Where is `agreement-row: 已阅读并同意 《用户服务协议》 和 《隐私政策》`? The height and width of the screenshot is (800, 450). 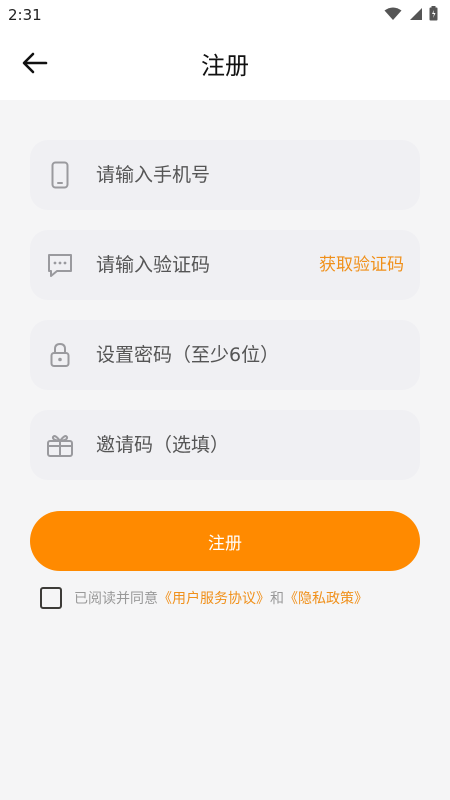
agreement-row: 已阅读并同意 《用户服务协议》 和 《隐私政策》 is located at coordinates (204, 598).